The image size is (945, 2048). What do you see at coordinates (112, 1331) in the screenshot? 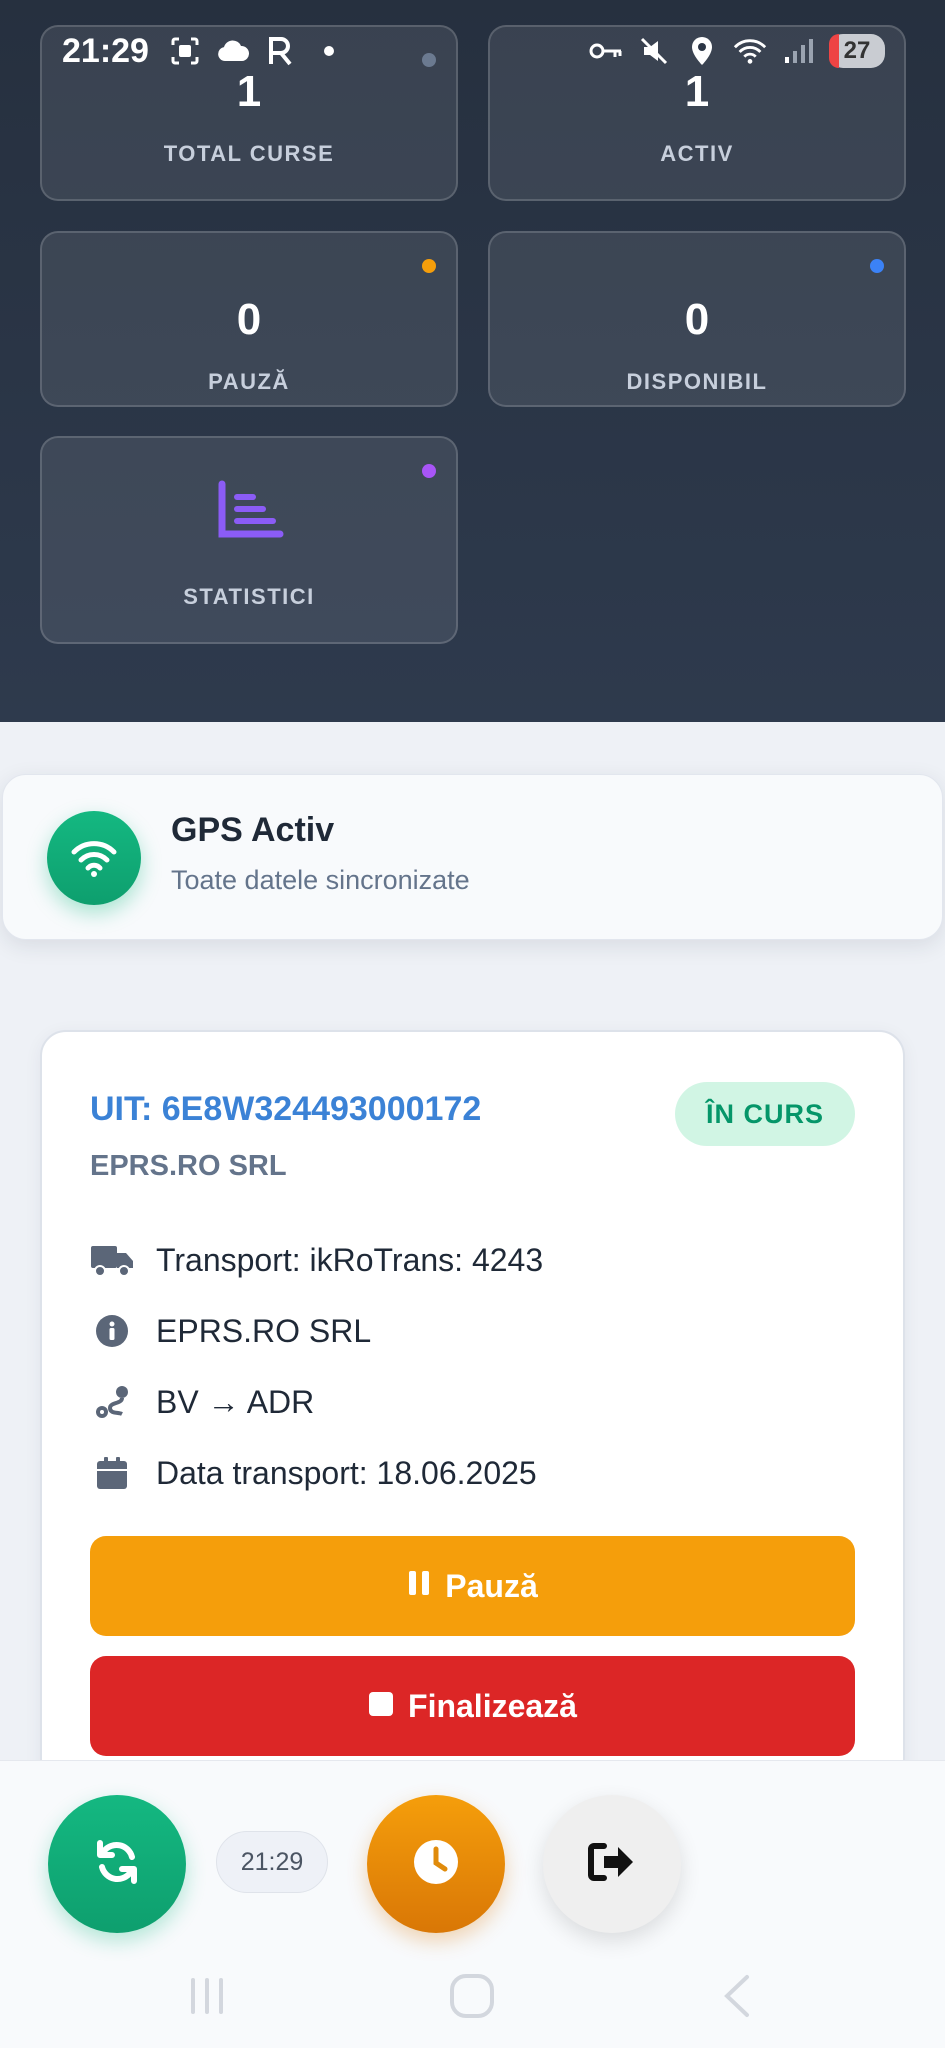
I see `info-icon` at bounding box center [112, 1331].